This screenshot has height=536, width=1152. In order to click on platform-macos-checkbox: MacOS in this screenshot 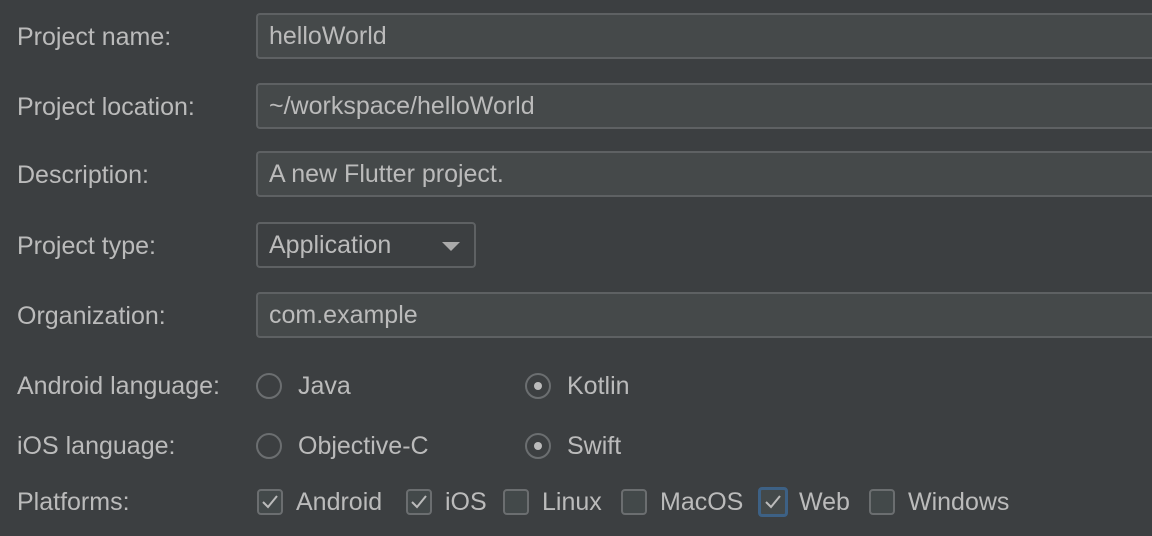, I will do `click(682, 502)`.